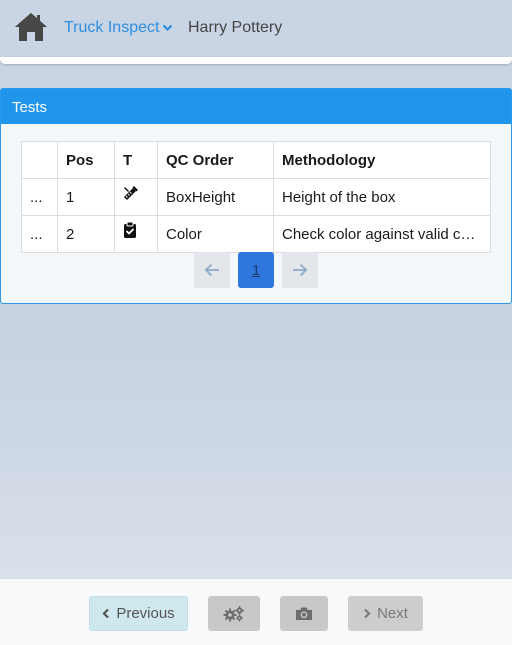 This screenshot has height=645, width=512. I want to click on chevron-left-icon, so click(106, 613).